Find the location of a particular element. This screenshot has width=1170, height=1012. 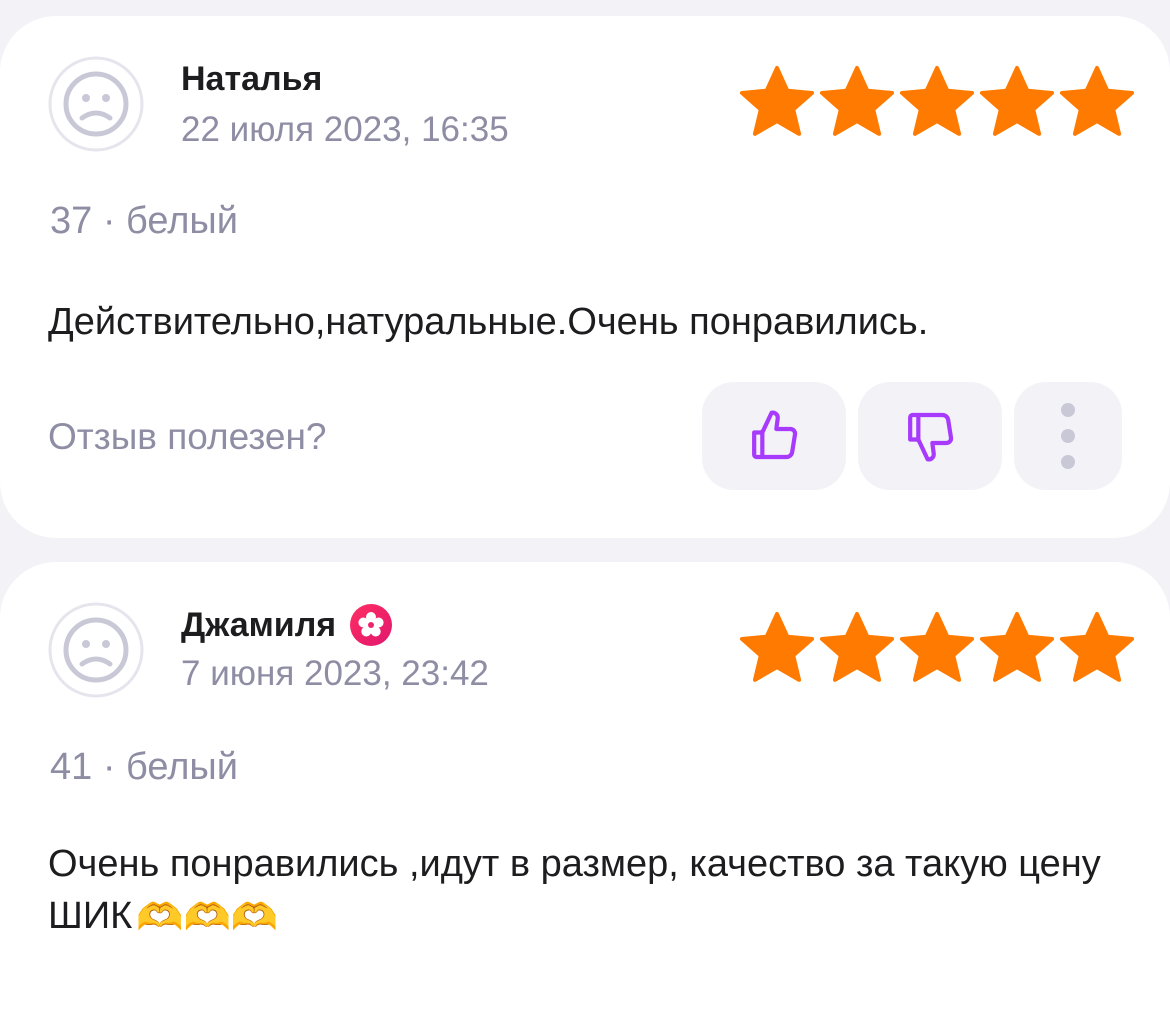

more-vertical-icon is located at coordinates (1068, 436).